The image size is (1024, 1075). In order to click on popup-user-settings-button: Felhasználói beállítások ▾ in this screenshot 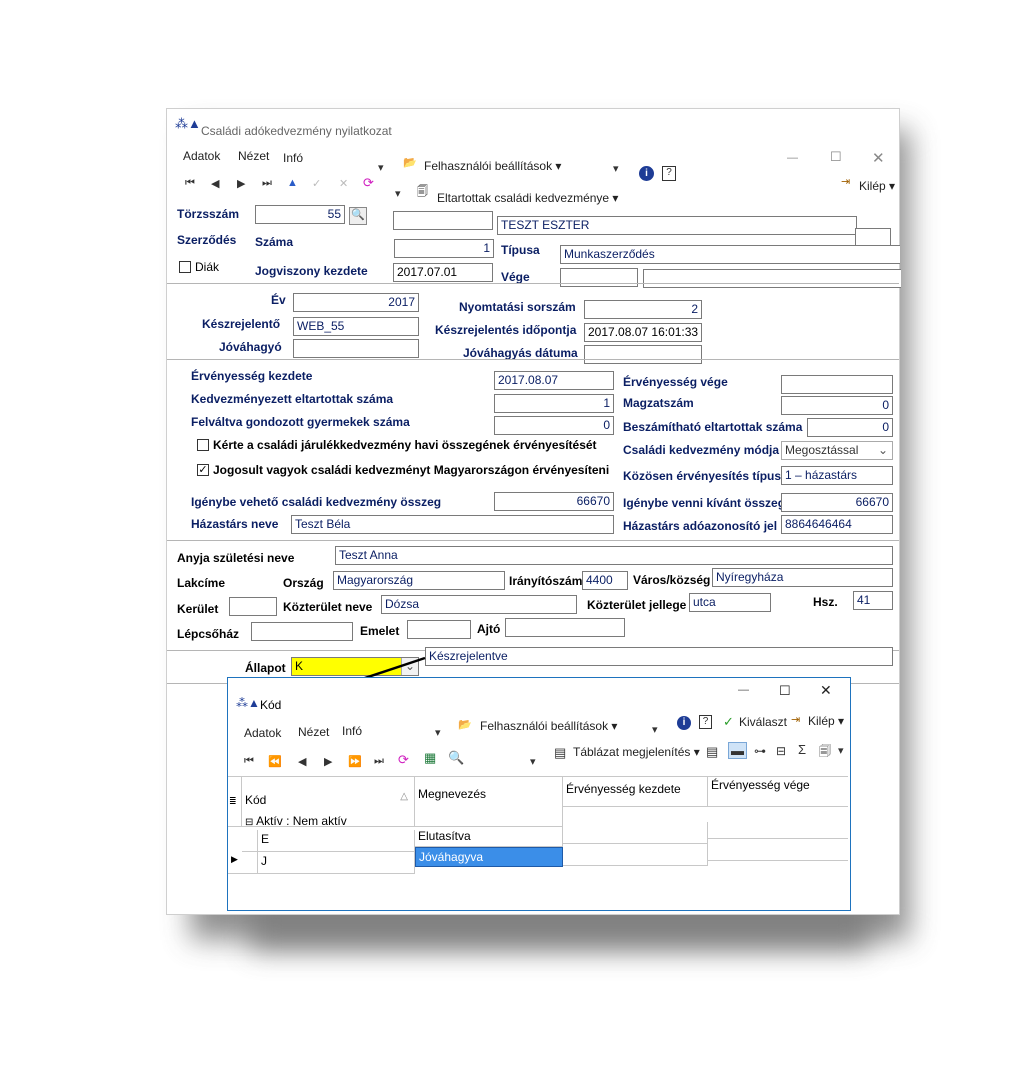, I will do `click(548, 726)`.